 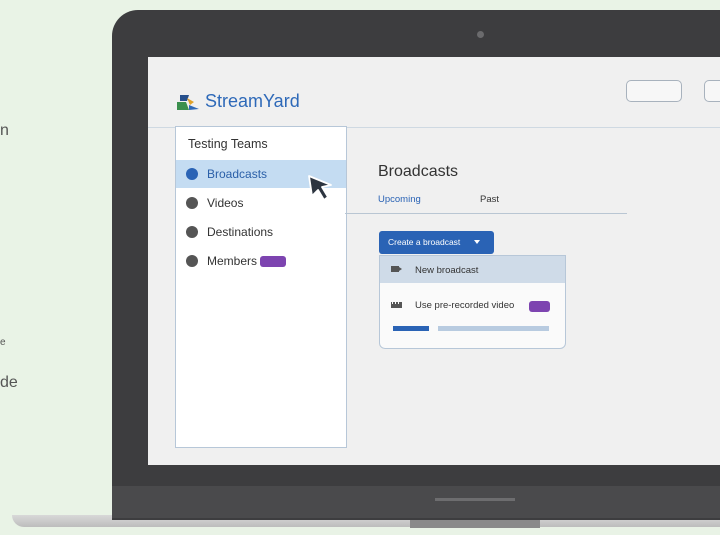 What do you see at coordinates (475, 524) in the screenshot?
I see `laptop-foot` at bounding box center [475, 524].